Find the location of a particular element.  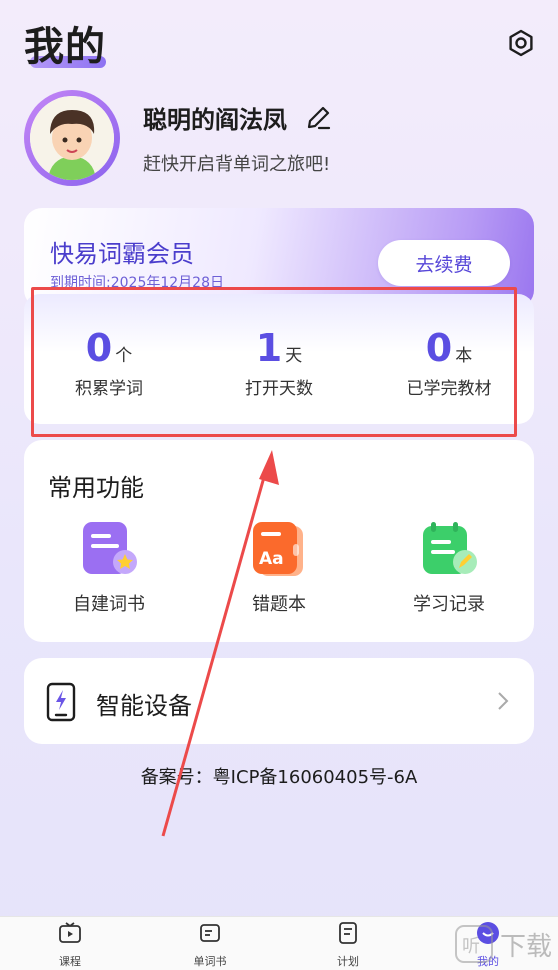

func-label: 自建词书 is located at coordinates (109, 604).